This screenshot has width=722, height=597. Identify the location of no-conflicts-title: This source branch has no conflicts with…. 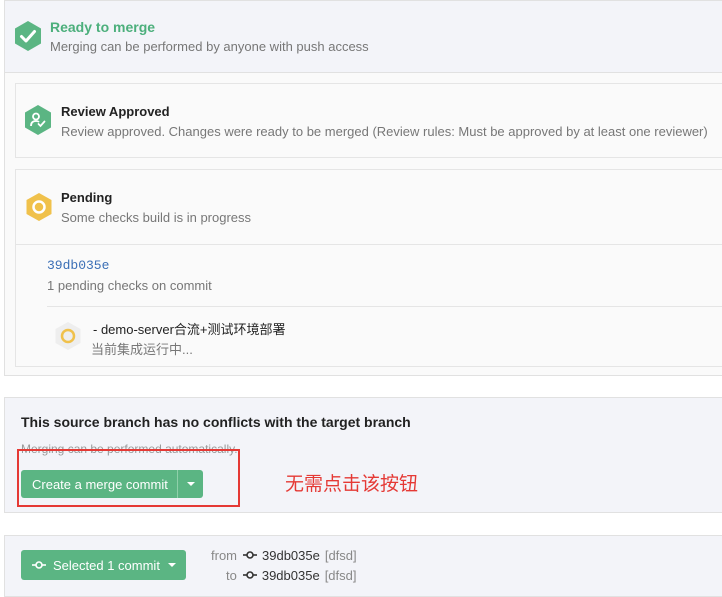
(216, 422).